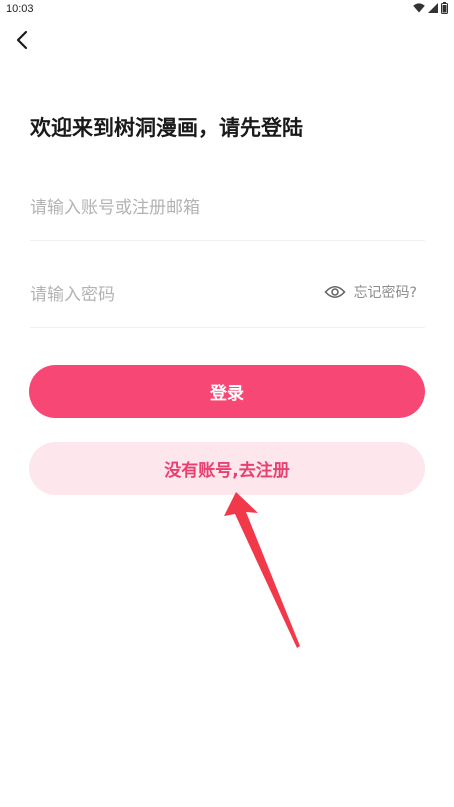 Image resolution: width=454 pixels, height=807 pixels. I want to click on chevron-left-icon, so click(22, 40).